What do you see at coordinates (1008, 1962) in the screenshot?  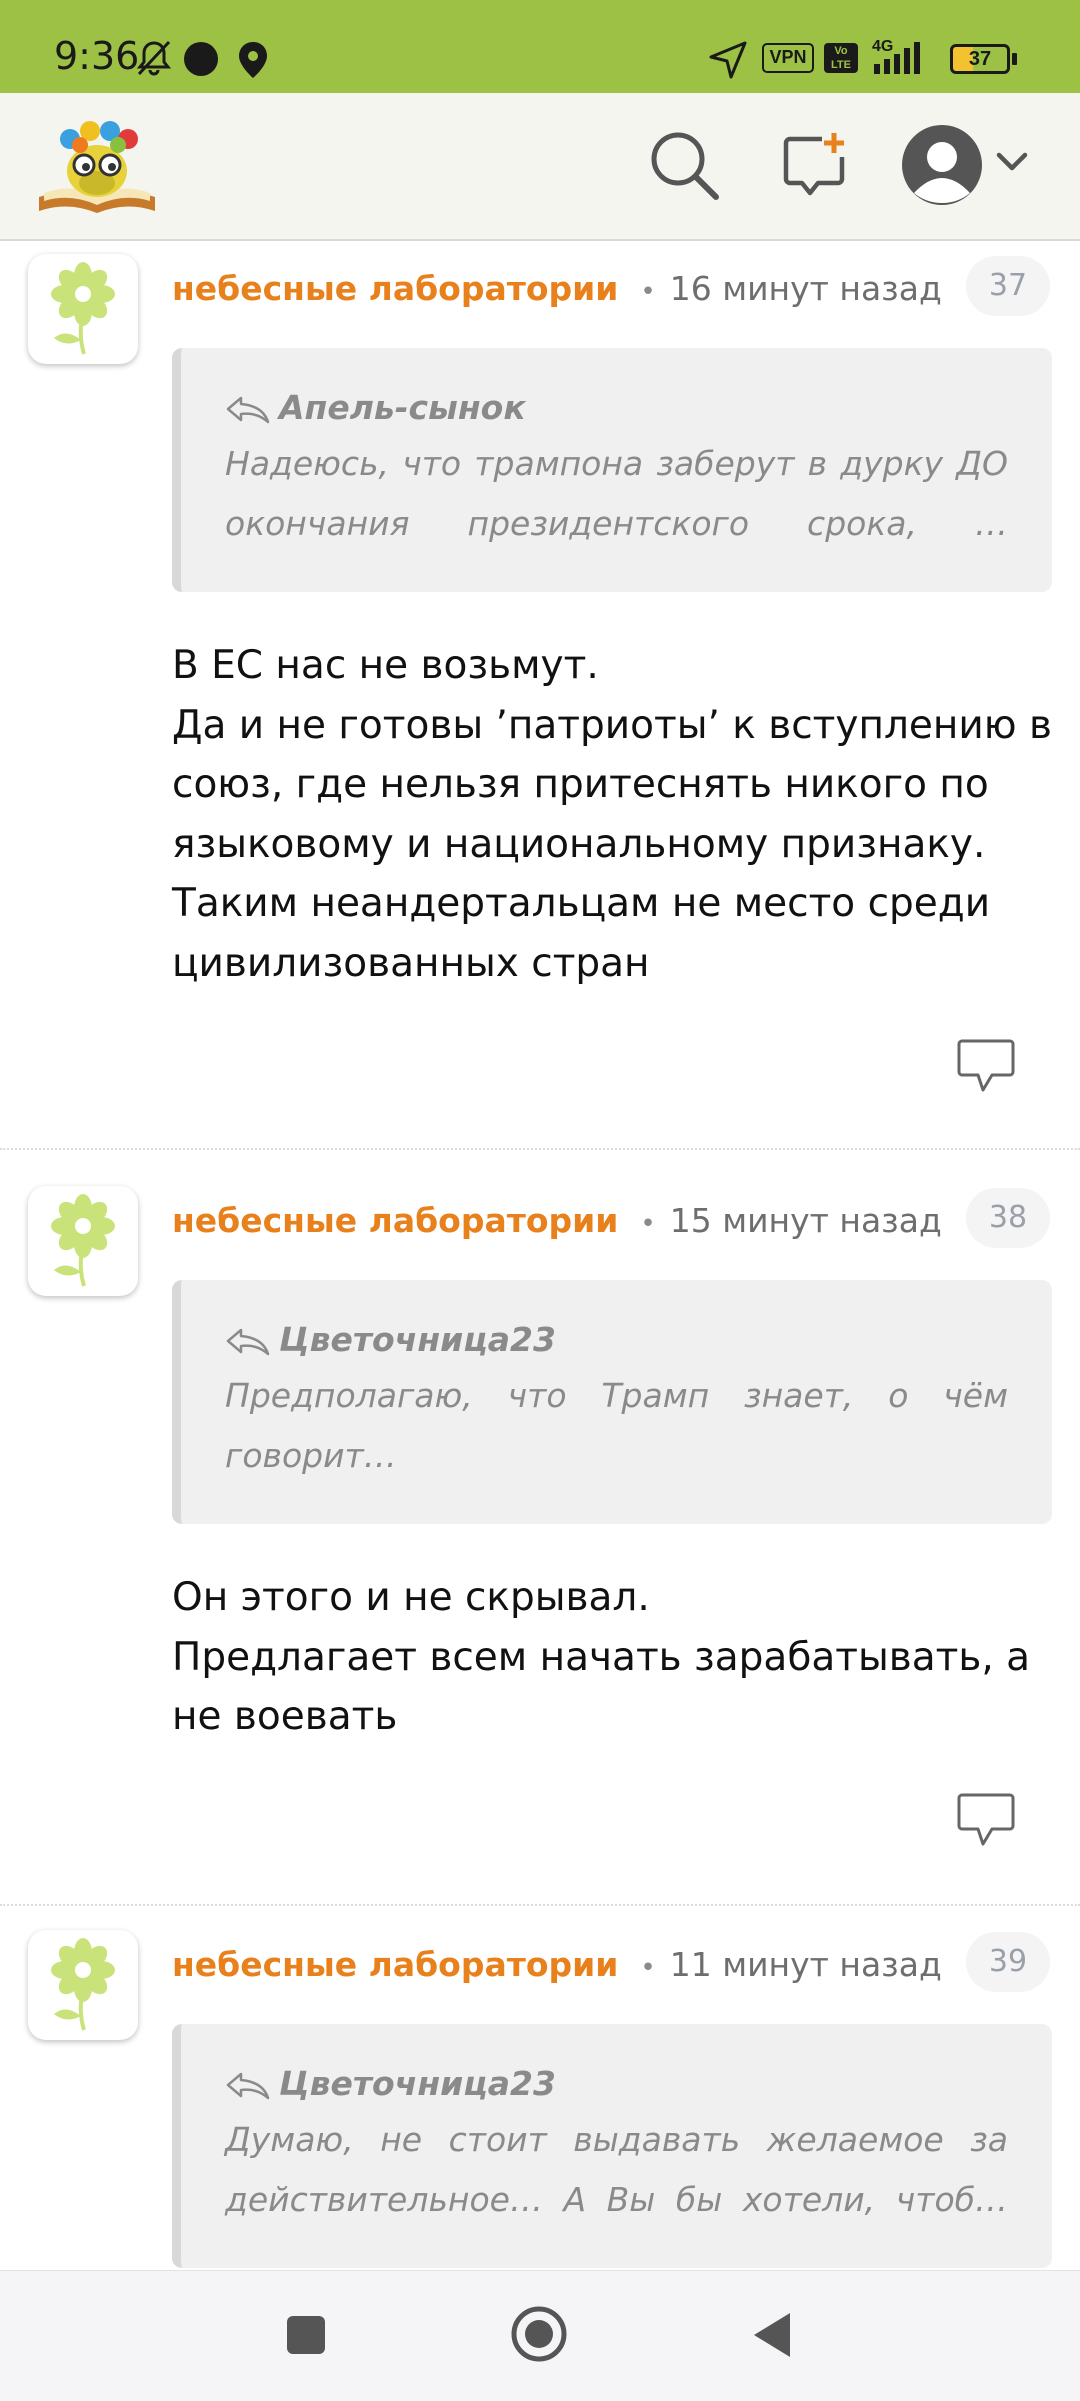 I see `comment-number: 39` at bounding box center [1008, 1962].